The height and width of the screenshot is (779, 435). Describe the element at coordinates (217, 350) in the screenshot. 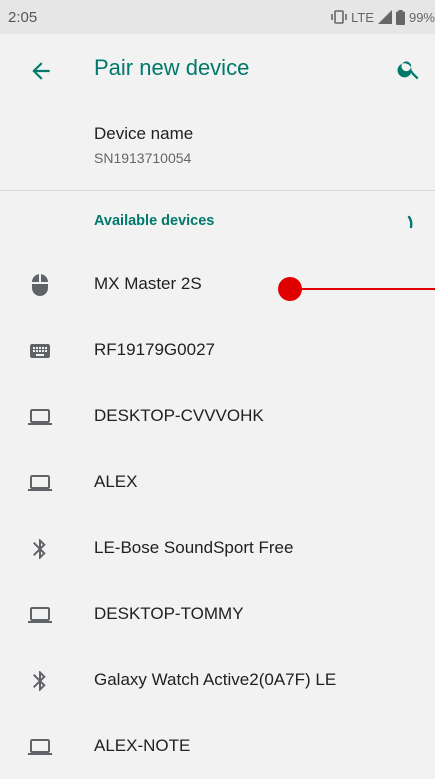

I see `device-item-rf19179g0027: RF19179G0027` at that location.